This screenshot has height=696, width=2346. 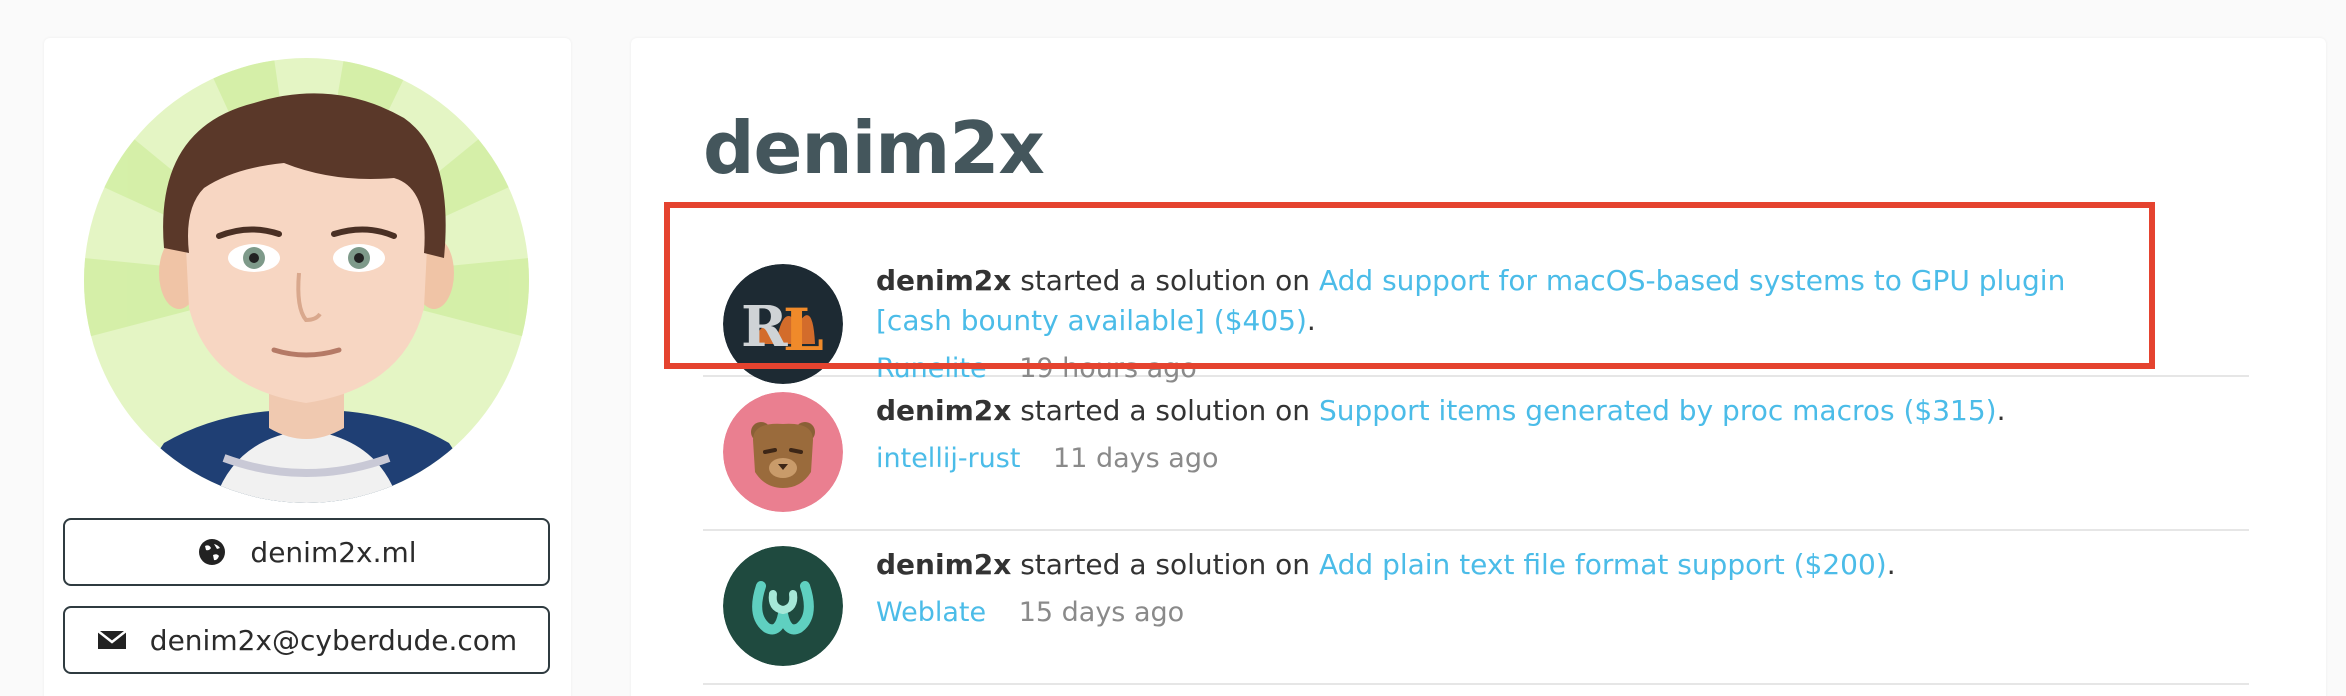 I want to click on project-link: intellij-rust, so click(x=948, y=458).